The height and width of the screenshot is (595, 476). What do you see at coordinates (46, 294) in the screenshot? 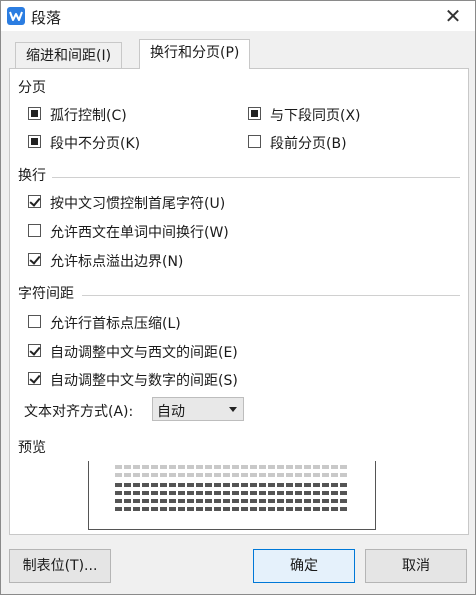
I see `char-spacing-heading: 字符间距` at bounding box center [46, 294].